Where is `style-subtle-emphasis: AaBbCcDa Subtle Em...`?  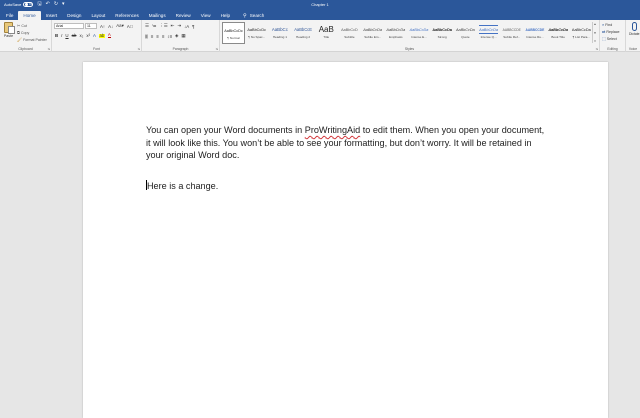
style-subtle-emphasis: AaBbCcDa Subtle Em... is located at coordinates (372, 33).